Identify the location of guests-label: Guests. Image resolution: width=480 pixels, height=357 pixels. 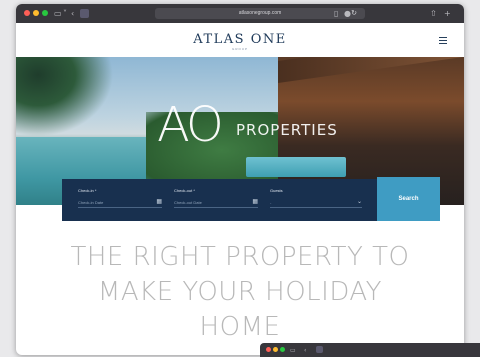
(276, 190).